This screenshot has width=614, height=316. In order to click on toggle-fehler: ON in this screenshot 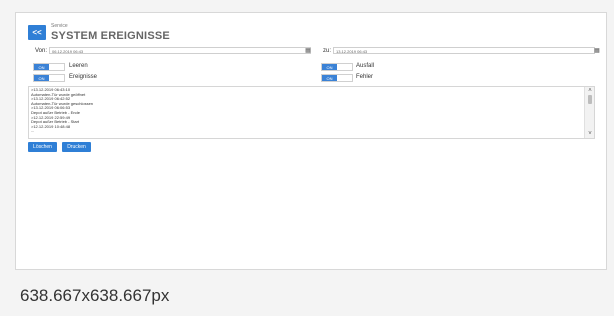, I will do `click(337, 78)`.